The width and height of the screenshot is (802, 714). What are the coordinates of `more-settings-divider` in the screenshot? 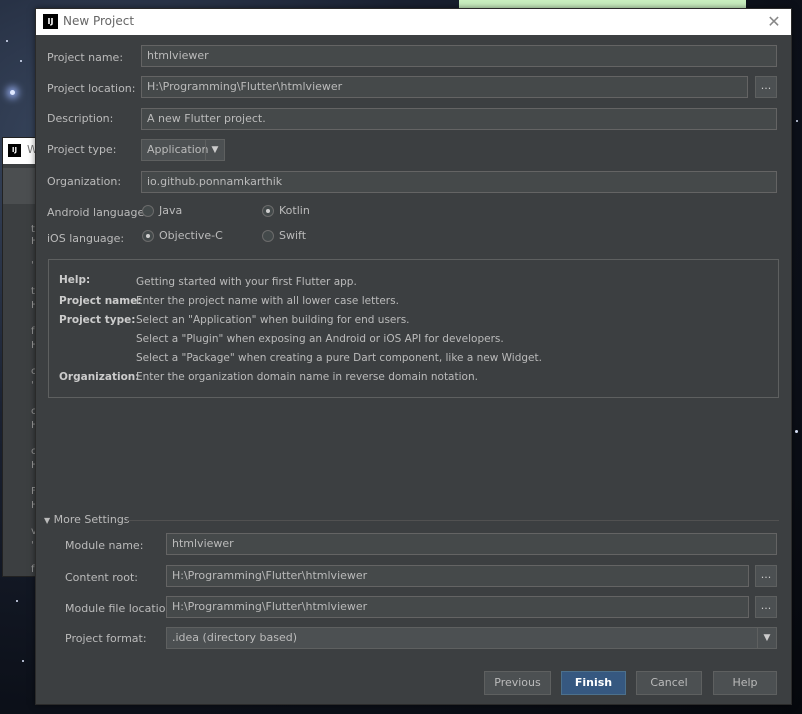 It's located at (453, 520).